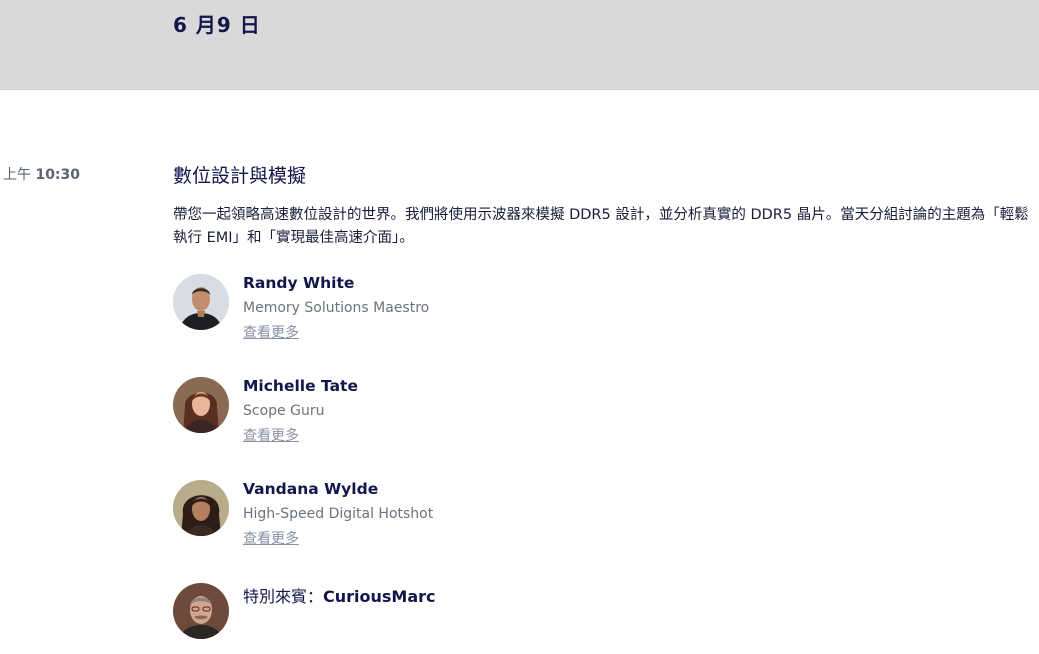  Describe the element at coordinates (19, 175) in the screenshot. I see `session-time-prefix: 上午` at that location.